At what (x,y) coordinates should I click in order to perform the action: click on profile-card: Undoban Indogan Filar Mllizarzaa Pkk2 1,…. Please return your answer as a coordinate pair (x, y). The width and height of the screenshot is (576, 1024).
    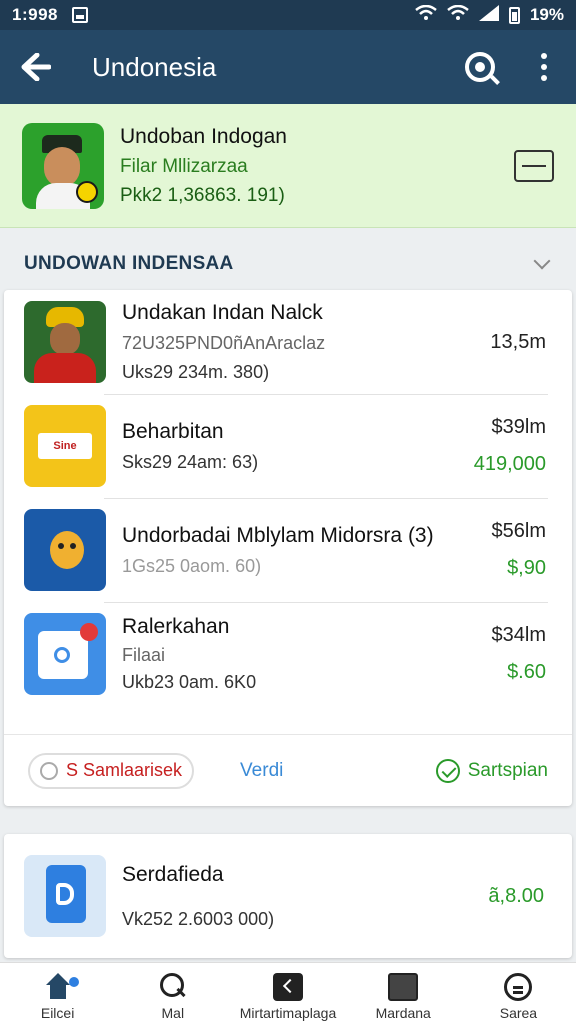
    Looking at the image, I should click on (288, 166).